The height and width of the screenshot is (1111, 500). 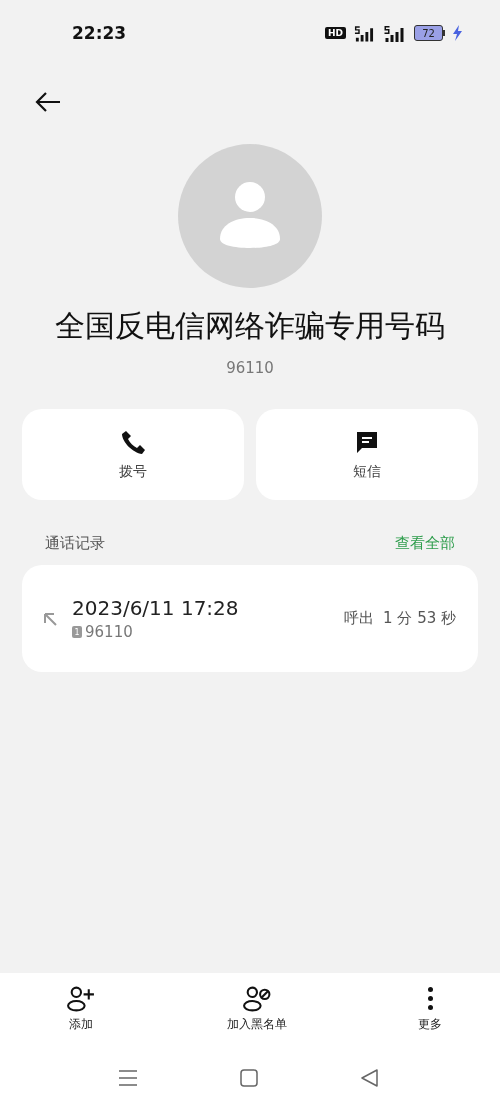 What do you see at coordinates (109, 632) in the screenshot?
I see `call-number: 96110` at bounding box center [109, 632].